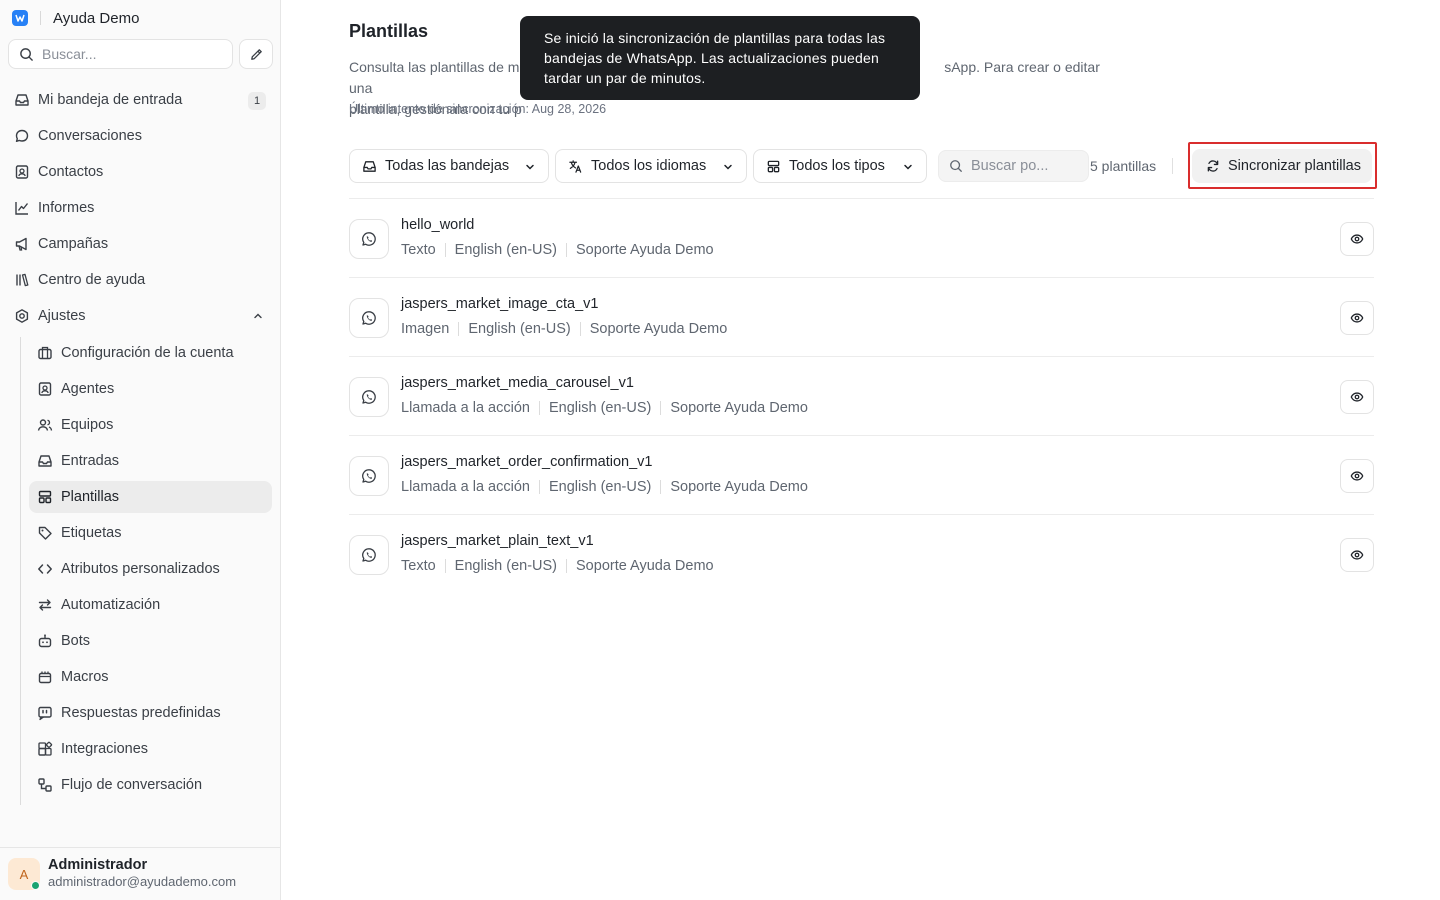  What do you see at coordinates (651, 166) in the screenshot?
I see `language-filter-dropdown: Todos los idiomas` at bounding box center [651, 166].